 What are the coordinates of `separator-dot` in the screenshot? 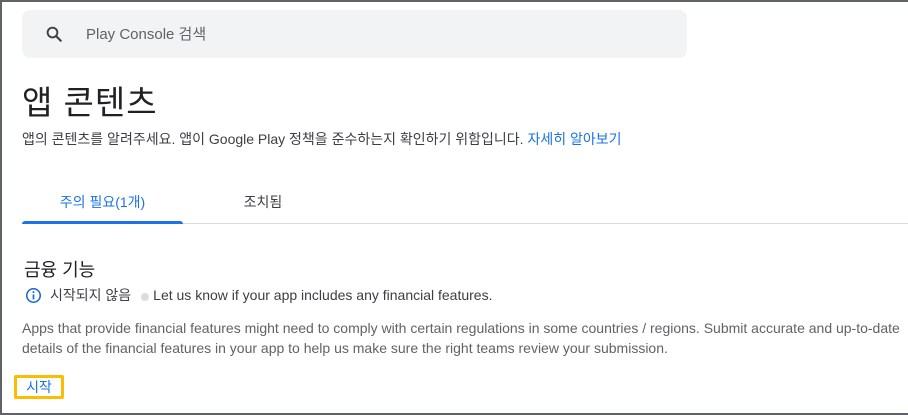 It's located at (145, 297).